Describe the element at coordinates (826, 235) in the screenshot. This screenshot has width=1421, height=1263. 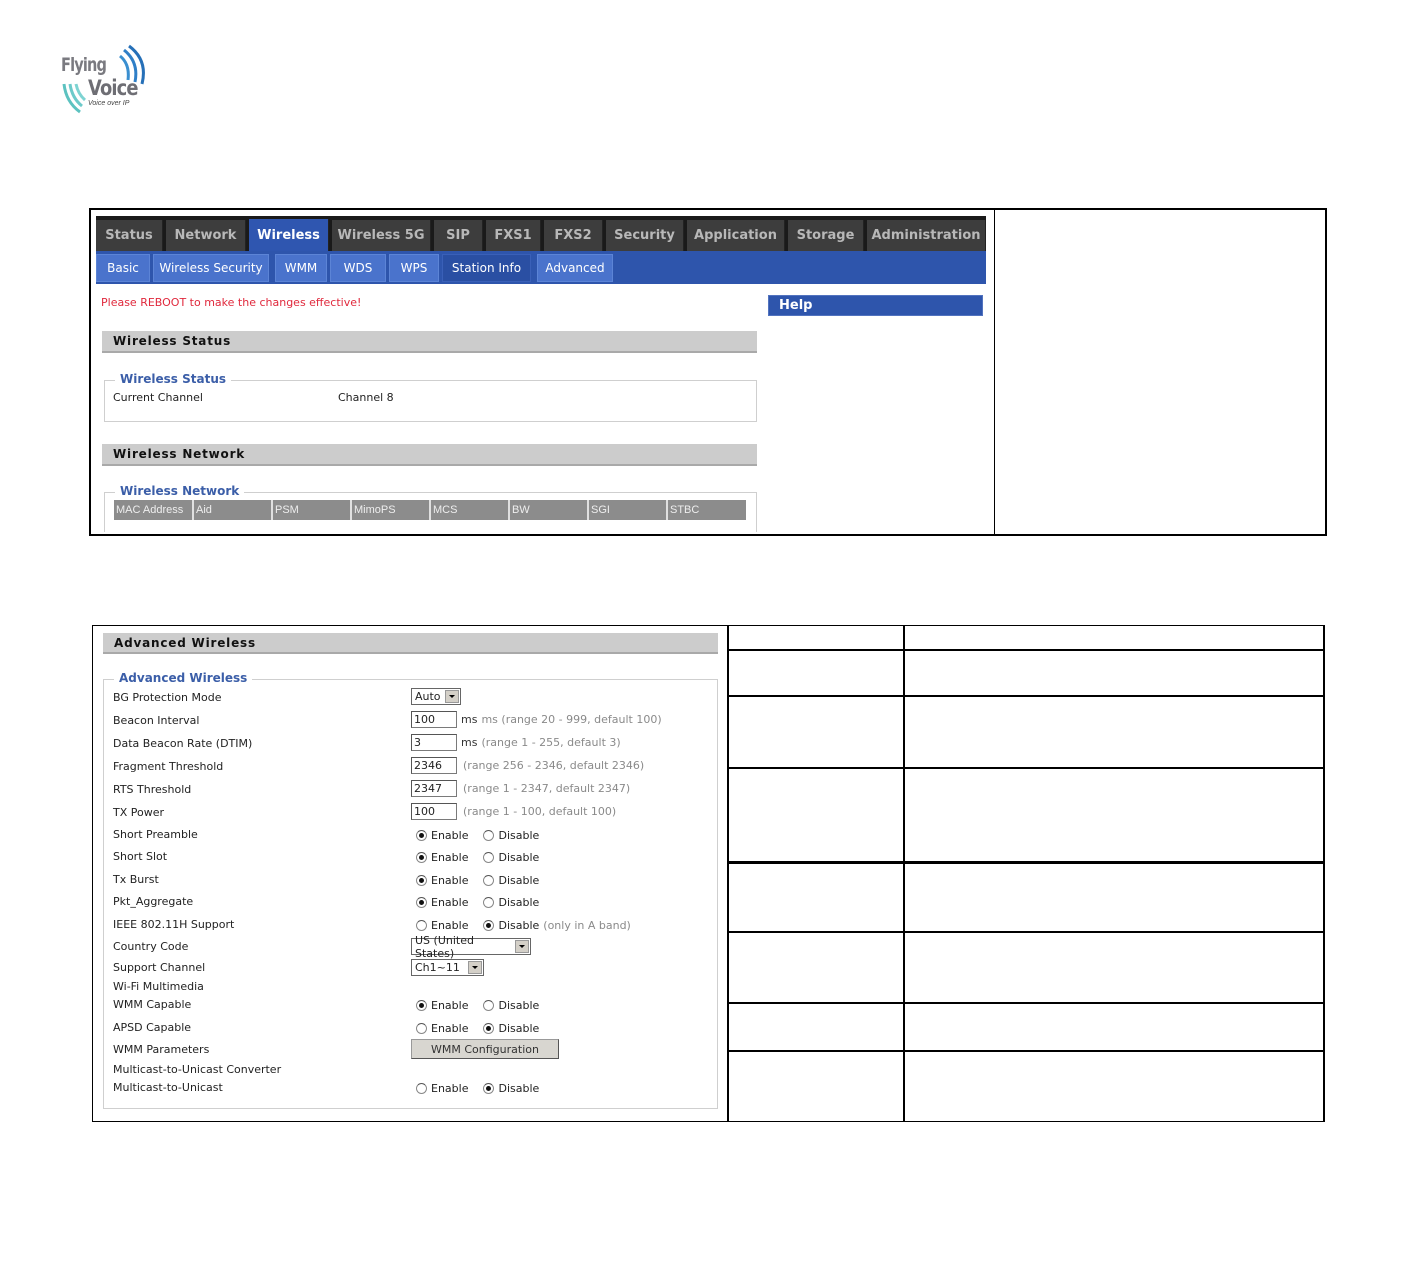
I see `tab-storage: Storage` at that location.